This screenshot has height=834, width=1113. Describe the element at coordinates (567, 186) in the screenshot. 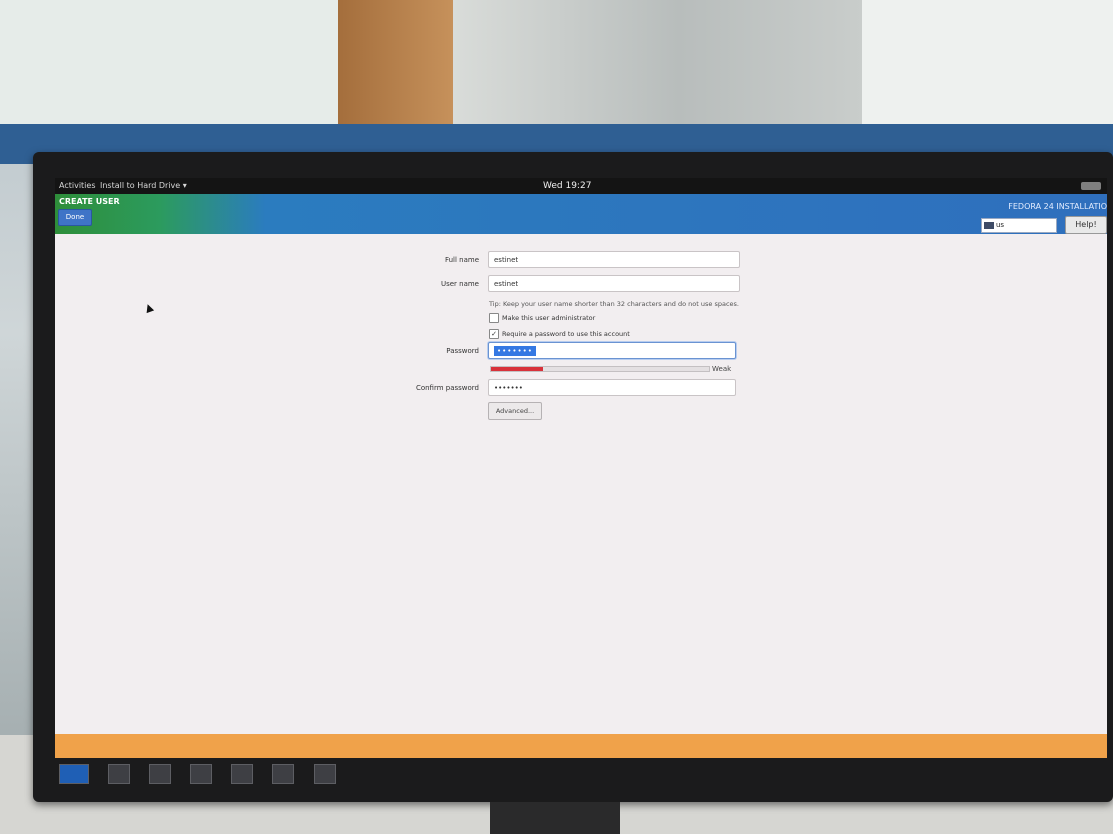

I see `clock: Wed 19:27` at that location.